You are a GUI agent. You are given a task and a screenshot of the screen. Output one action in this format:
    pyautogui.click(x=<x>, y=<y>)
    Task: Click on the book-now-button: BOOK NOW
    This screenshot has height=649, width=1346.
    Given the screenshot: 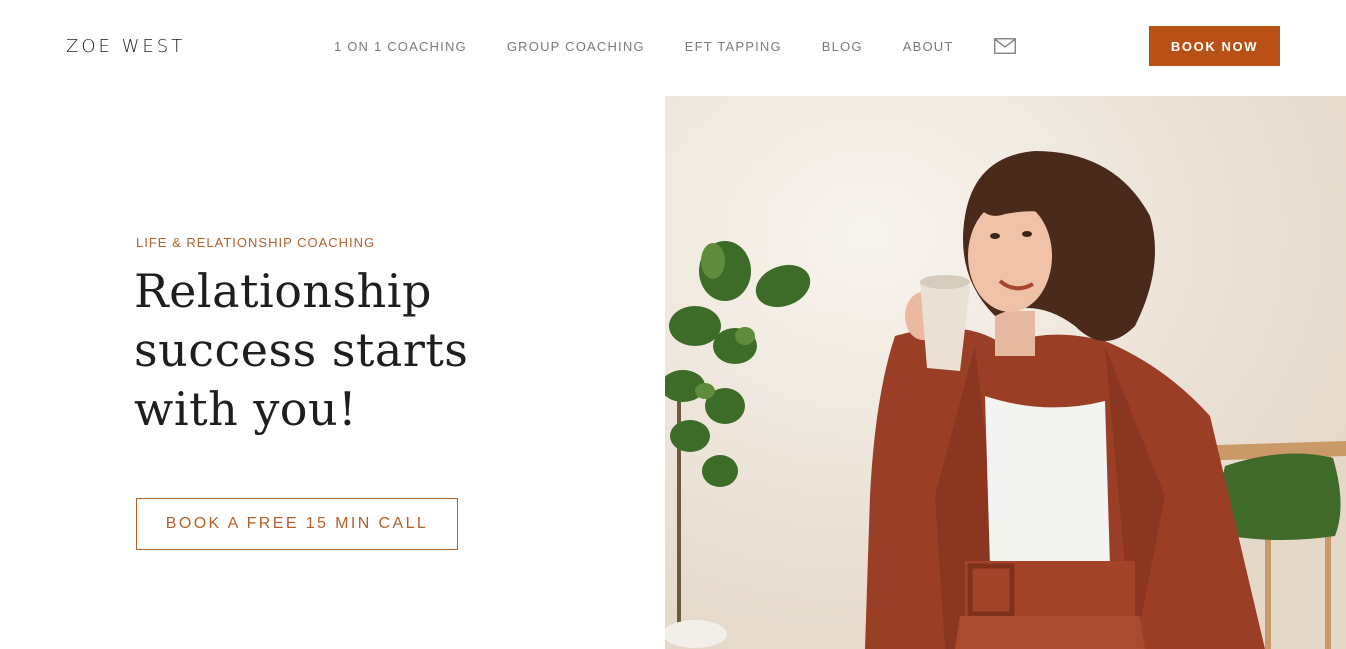 What is the action you would take?
    pyautogui.click(x=1214, y=46)
    